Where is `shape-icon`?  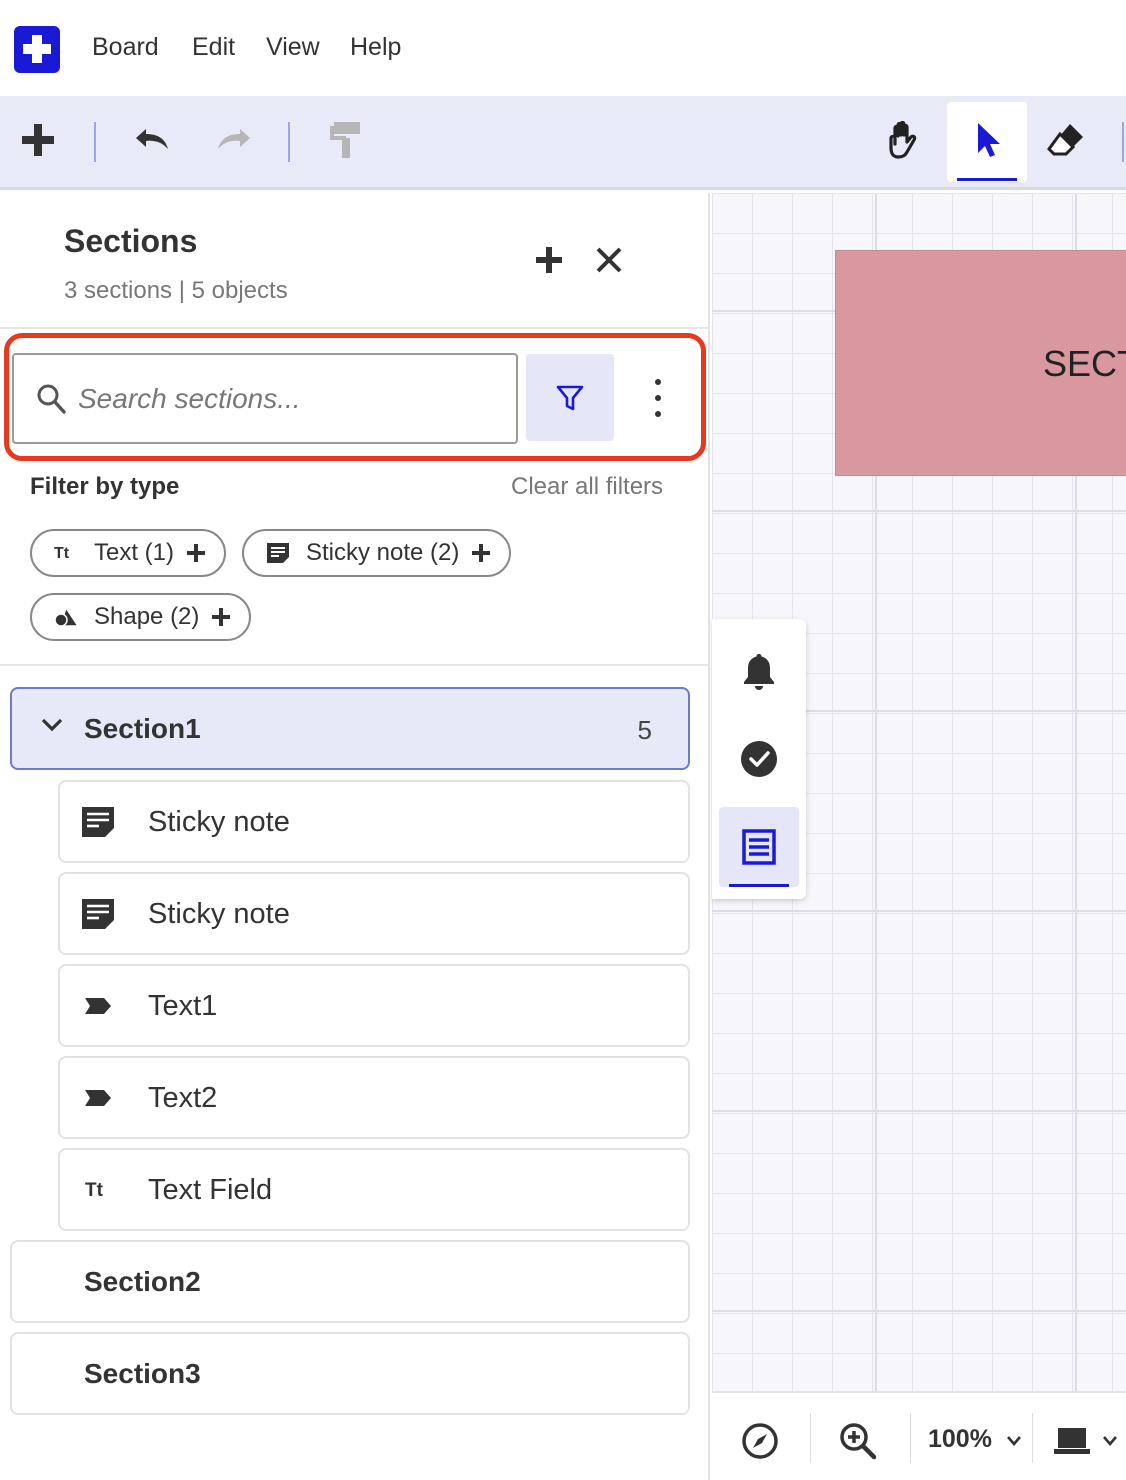 shape-icon is located at coordinates (68, 617).